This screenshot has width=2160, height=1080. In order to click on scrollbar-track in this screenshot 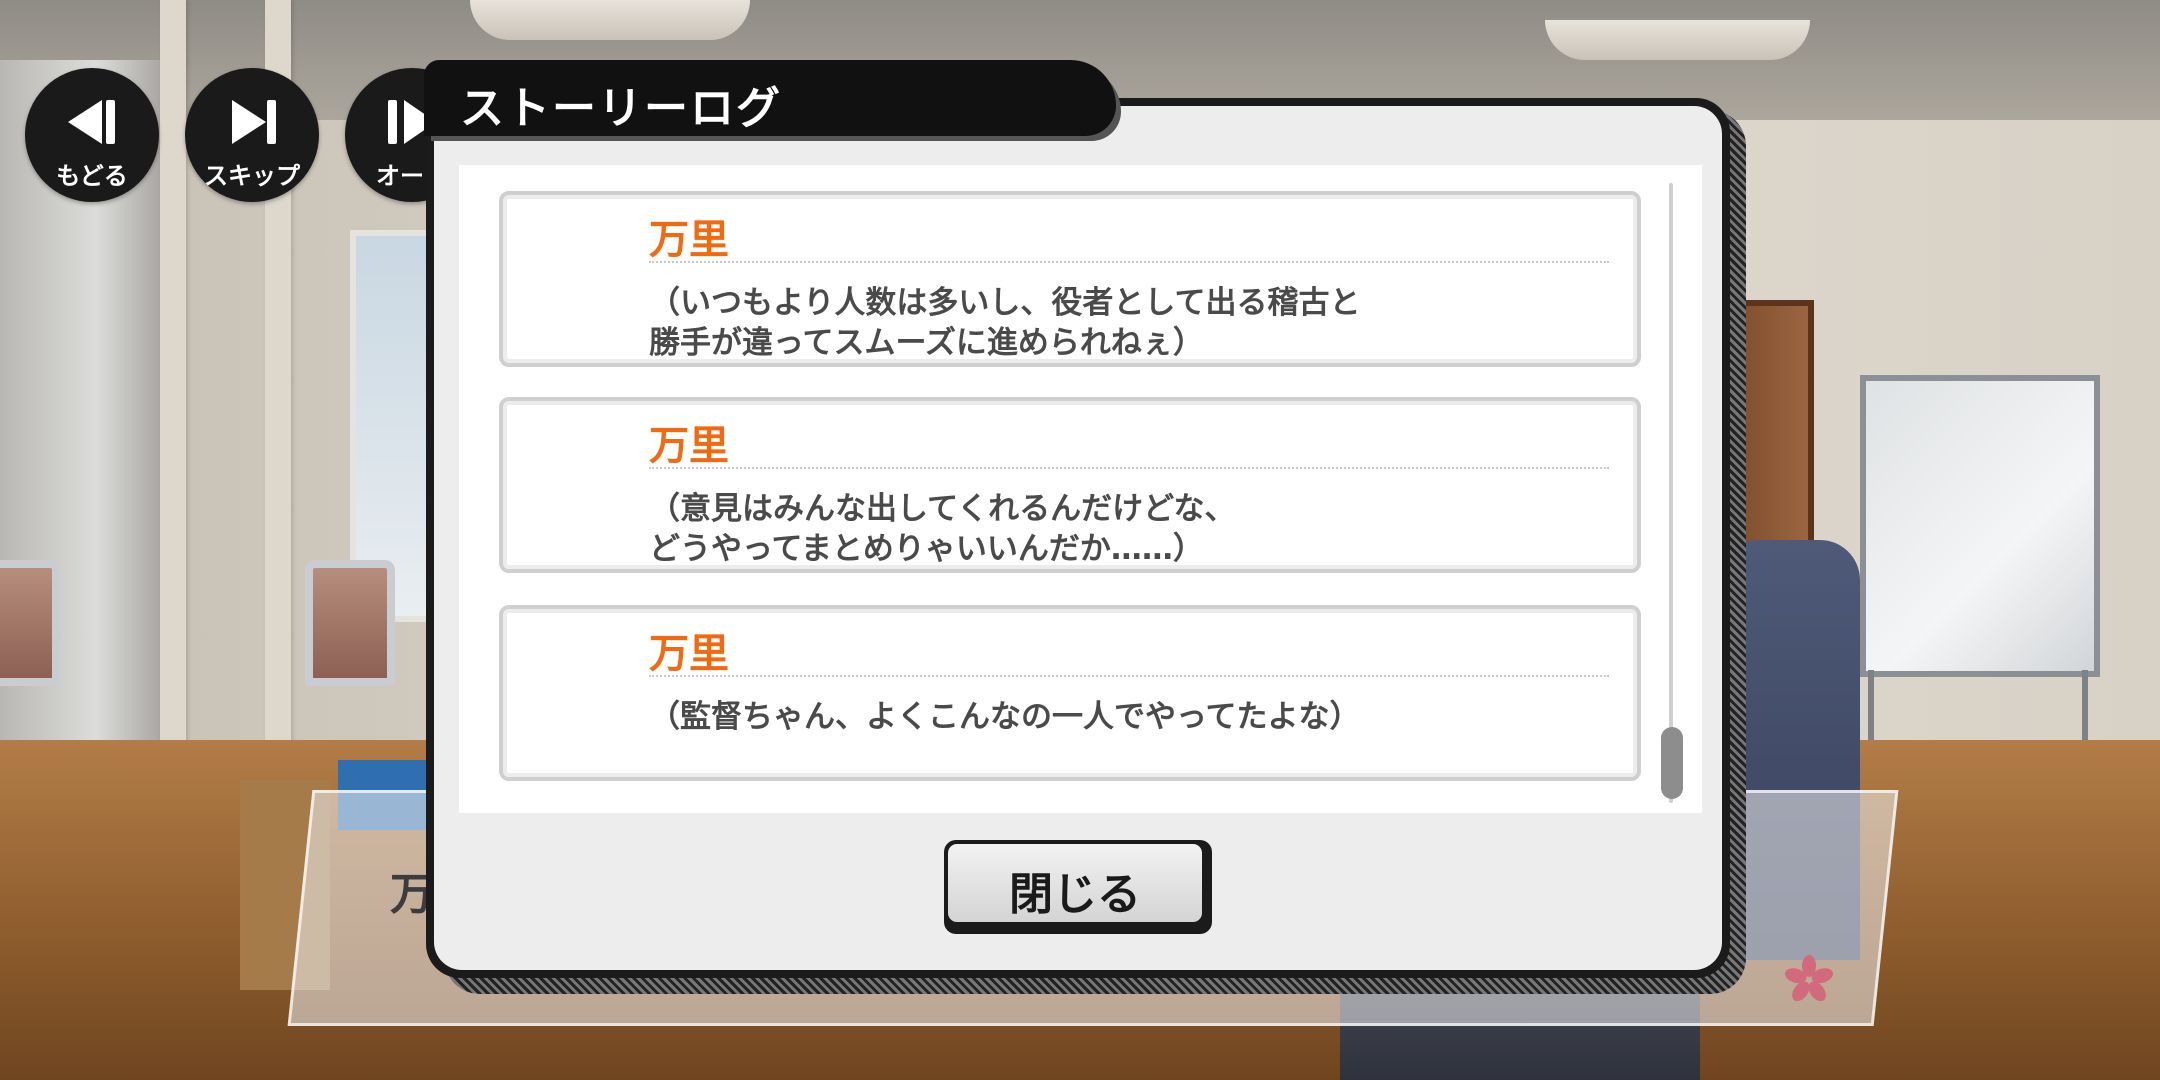, I will do `click(1671, 493)`.